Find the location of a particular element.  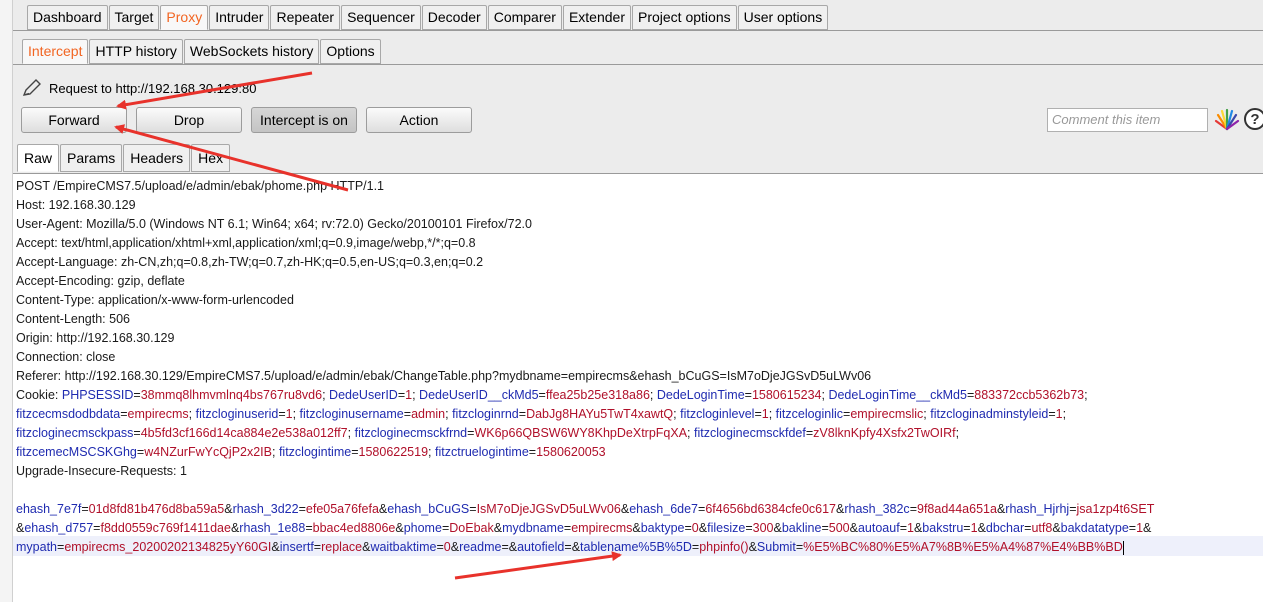

forward-button: Forward is located at coordinates (74, 120).